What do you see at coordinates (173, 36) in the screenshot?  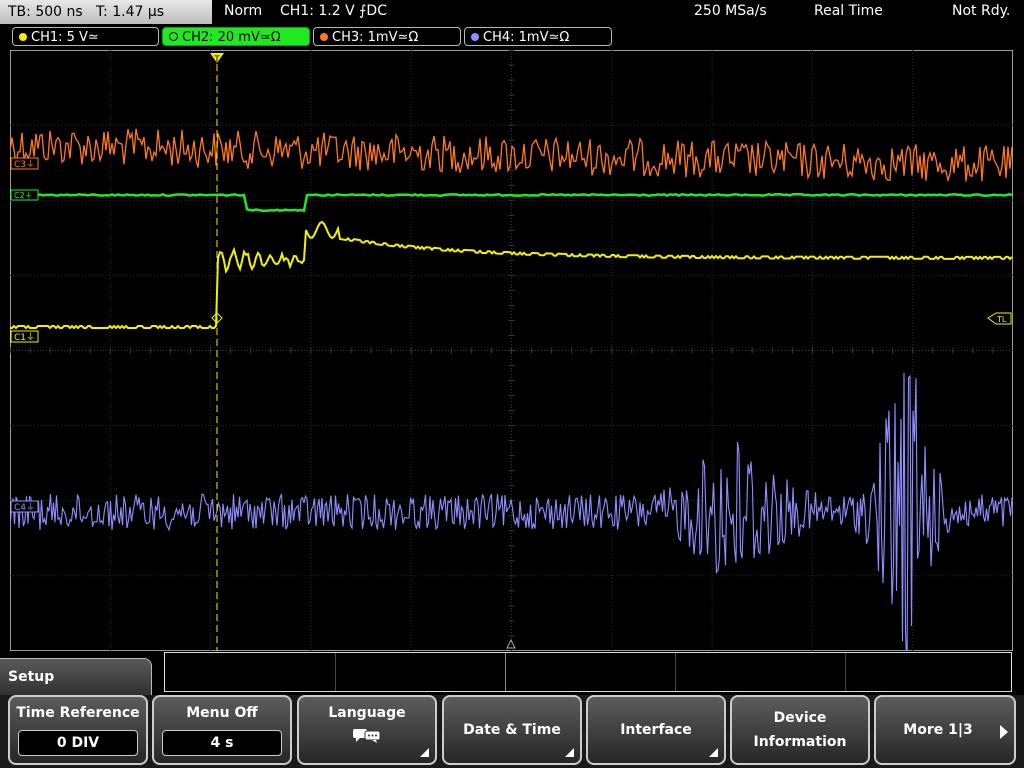 I see `channel-2-dot-icon` at bounding box center [173, 36].